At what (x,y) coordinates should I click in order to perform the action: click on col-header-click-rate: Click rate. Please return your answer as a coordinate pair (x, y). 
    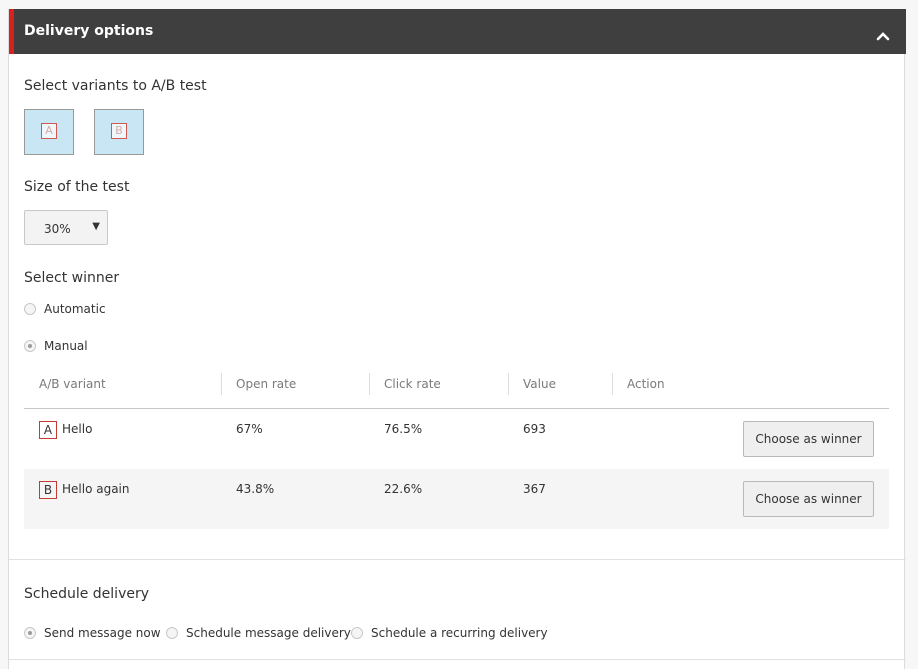
    Looking at the image, I should click on (412, 384).